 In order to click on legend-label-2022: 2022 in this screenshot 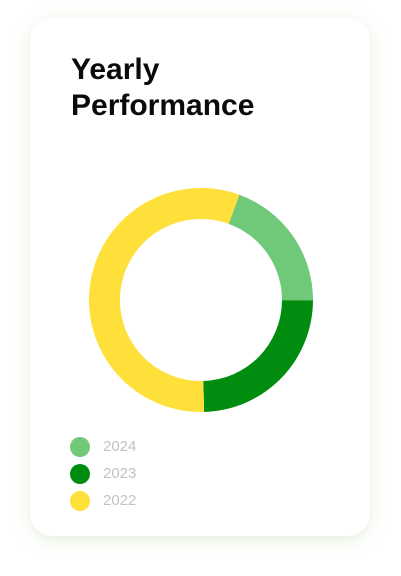, I will do `click(120, 500)`.